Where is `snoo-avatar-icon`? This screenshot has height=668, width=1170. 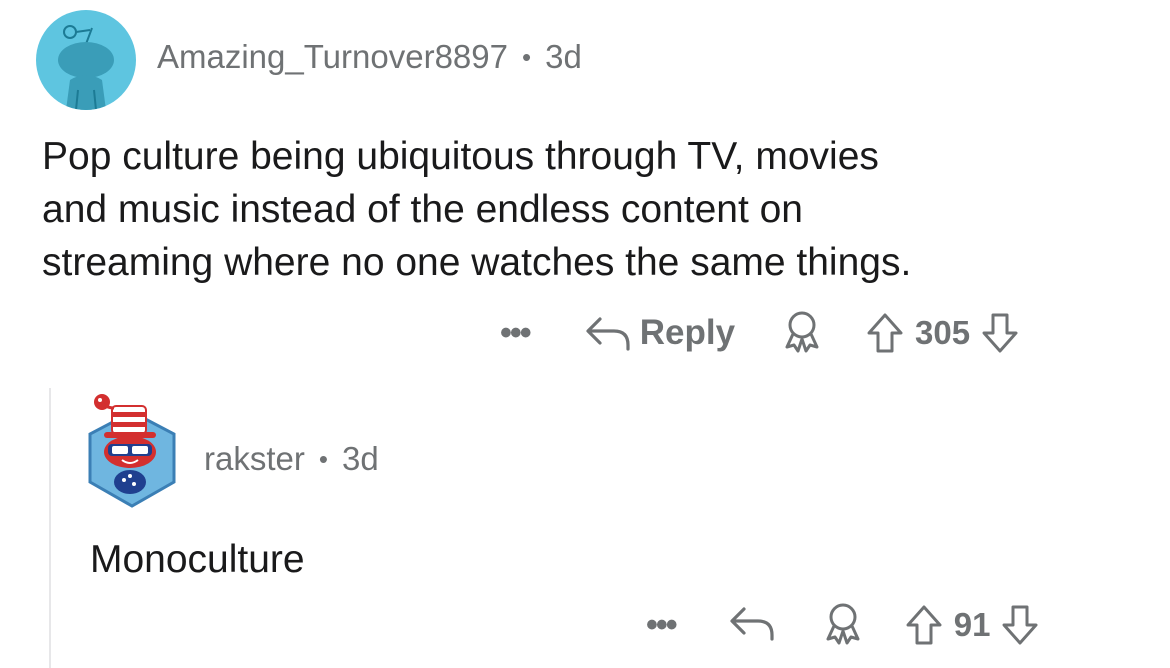
snoo-avatar-icon is located at coordinates (86, 60).